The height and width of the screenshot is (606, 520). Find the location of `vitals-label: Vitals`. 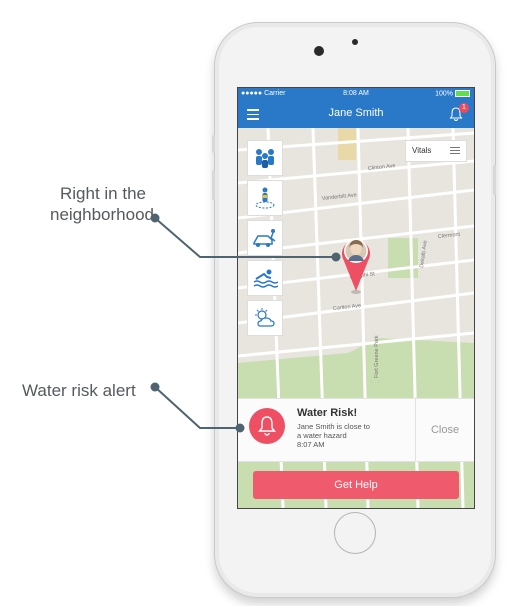

vitals-label: Vitals is located at coordinates (422, 150).